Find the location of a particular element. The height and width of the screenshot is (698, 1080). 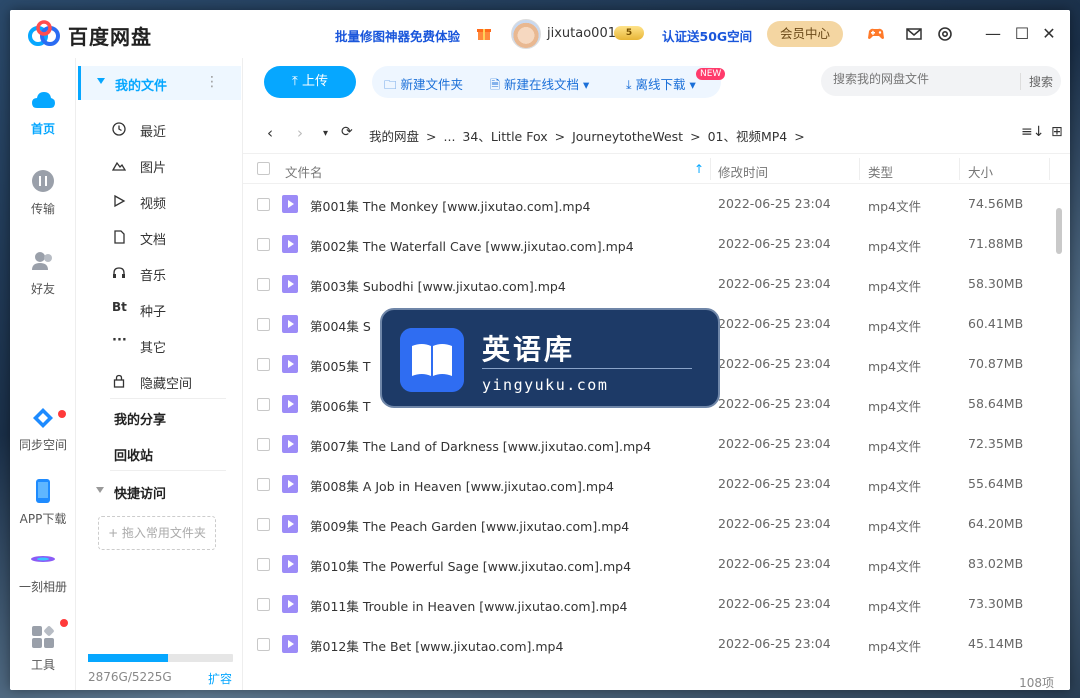

sort-asc-icon: ↑ is located at coordinates (699, 169).